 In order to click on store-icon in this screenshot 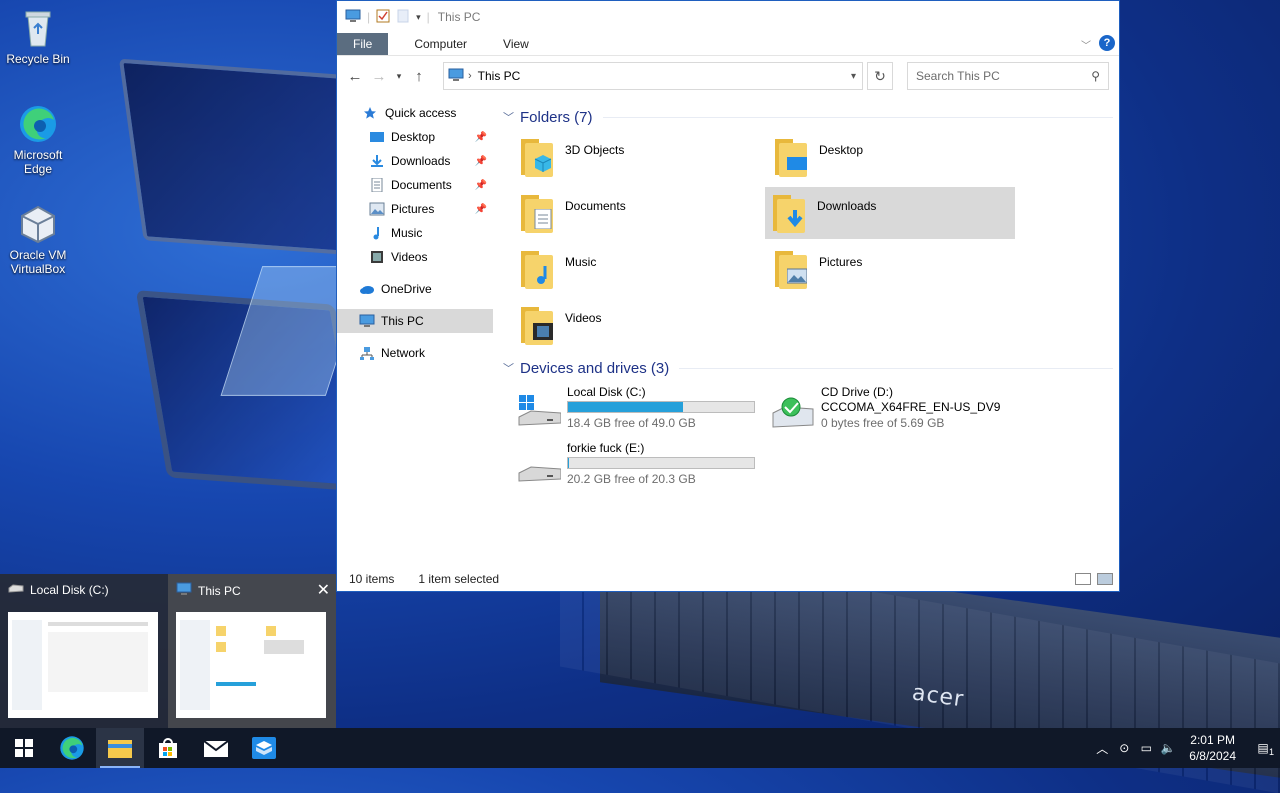, I will do `click(168, 748)`.